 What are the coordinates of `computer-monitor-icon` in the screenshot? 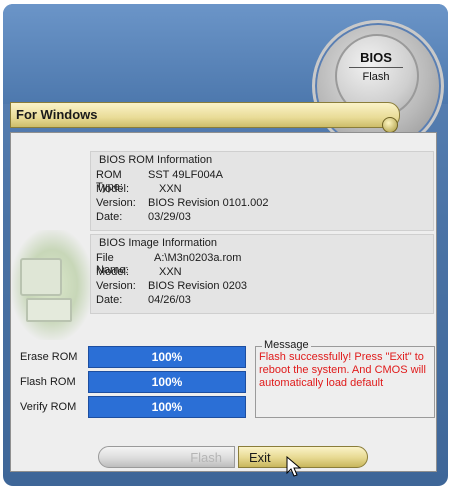 It's located at (41, 277).